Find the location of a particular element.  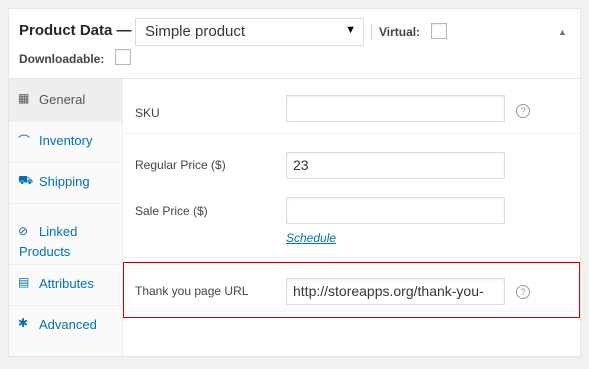

virtual-checkbox is located at coordinates (439, 31).